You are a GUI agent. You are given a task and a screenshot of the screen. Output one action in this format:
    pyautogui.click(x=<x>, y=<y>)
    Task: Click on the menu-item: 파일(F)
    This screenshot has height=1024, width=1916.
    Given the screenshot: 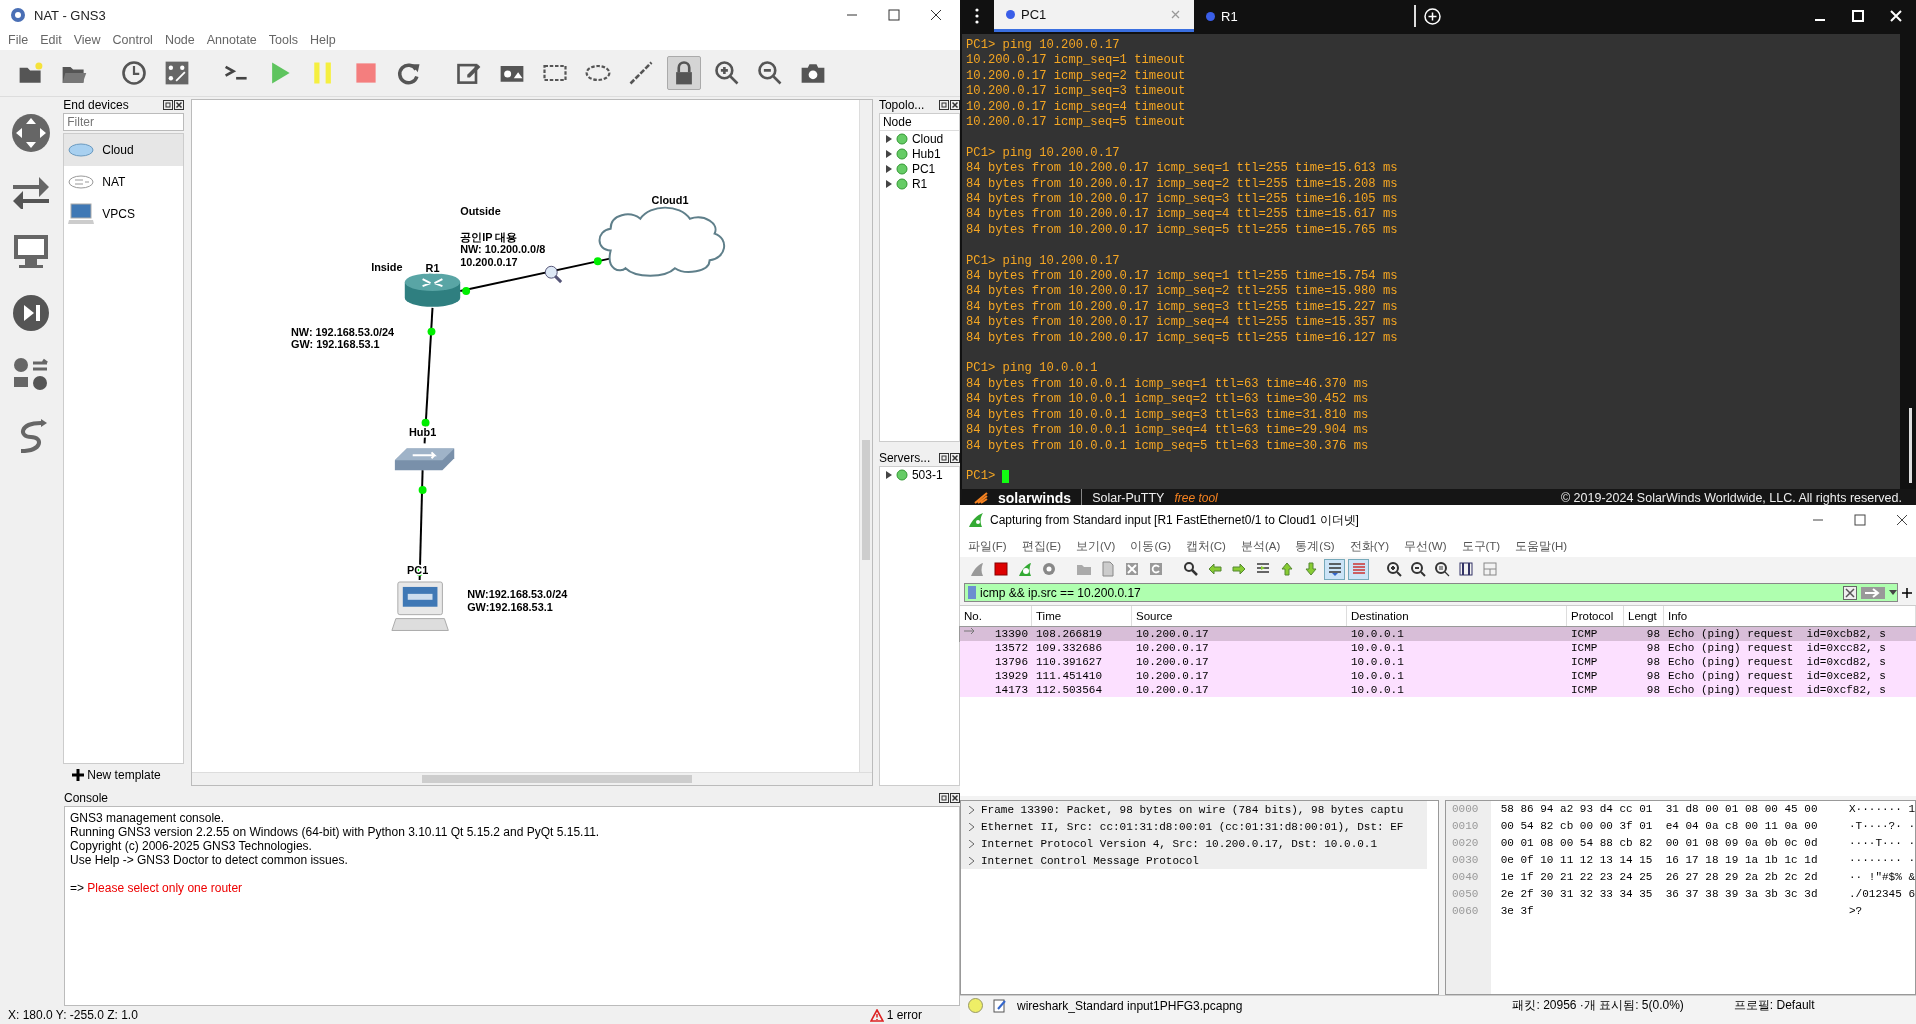 What is the action you would take?
    pyautogui.click(x=987, y=546)
    